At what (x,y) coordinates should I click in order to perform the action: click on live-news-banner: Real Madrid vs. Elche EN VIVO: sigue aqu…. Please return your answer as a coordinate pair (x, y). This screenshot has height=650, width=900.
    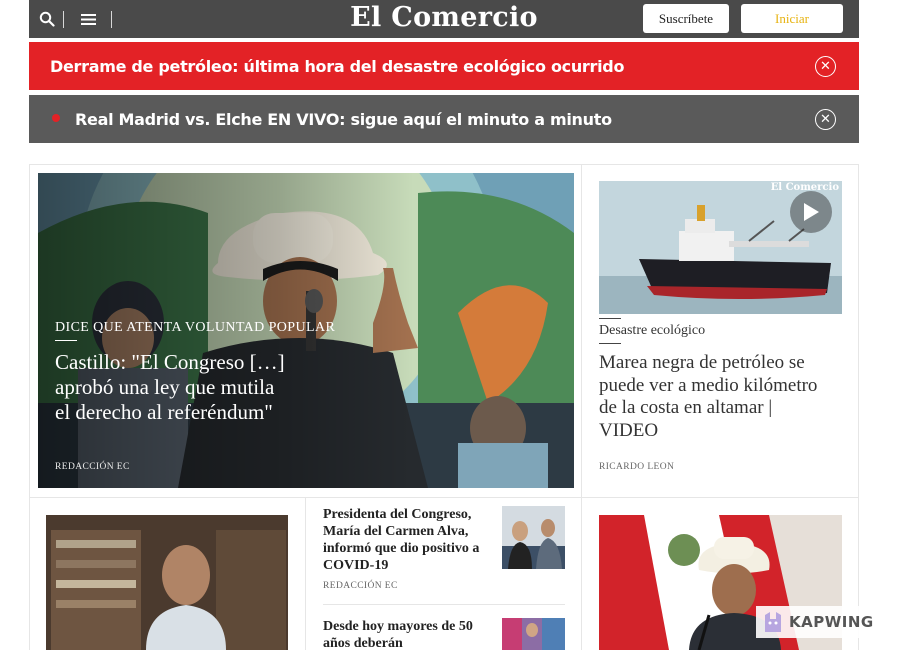
    Looking at the image, I should click on (444, 119).